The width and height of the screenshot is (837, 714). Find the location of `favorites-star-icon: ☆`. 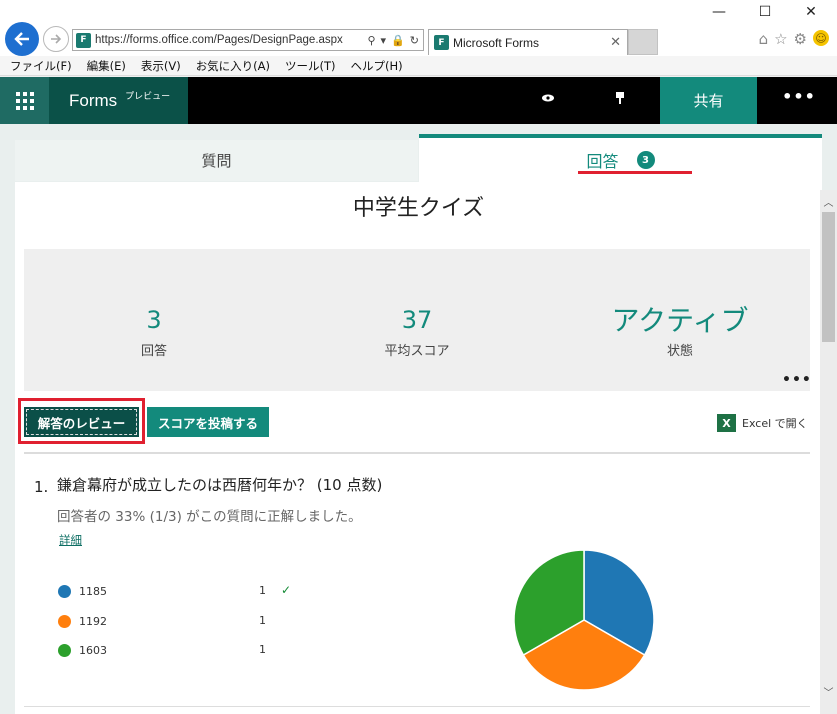

favorites-star-icon: ☆ is located at coordinates (780, 39).